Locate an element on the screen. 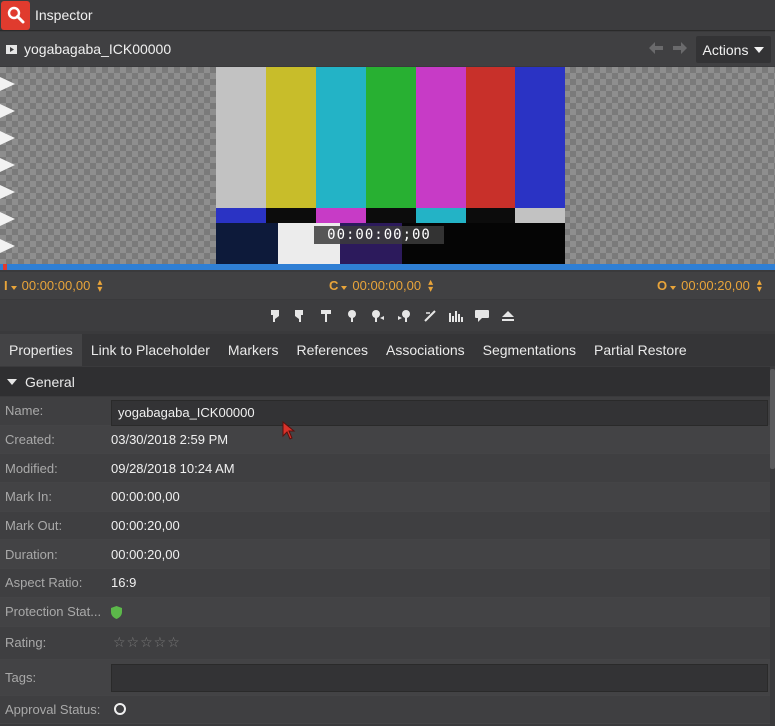  current-timecode-value: 00:00:00,00 is located at coordinates (387, 285).